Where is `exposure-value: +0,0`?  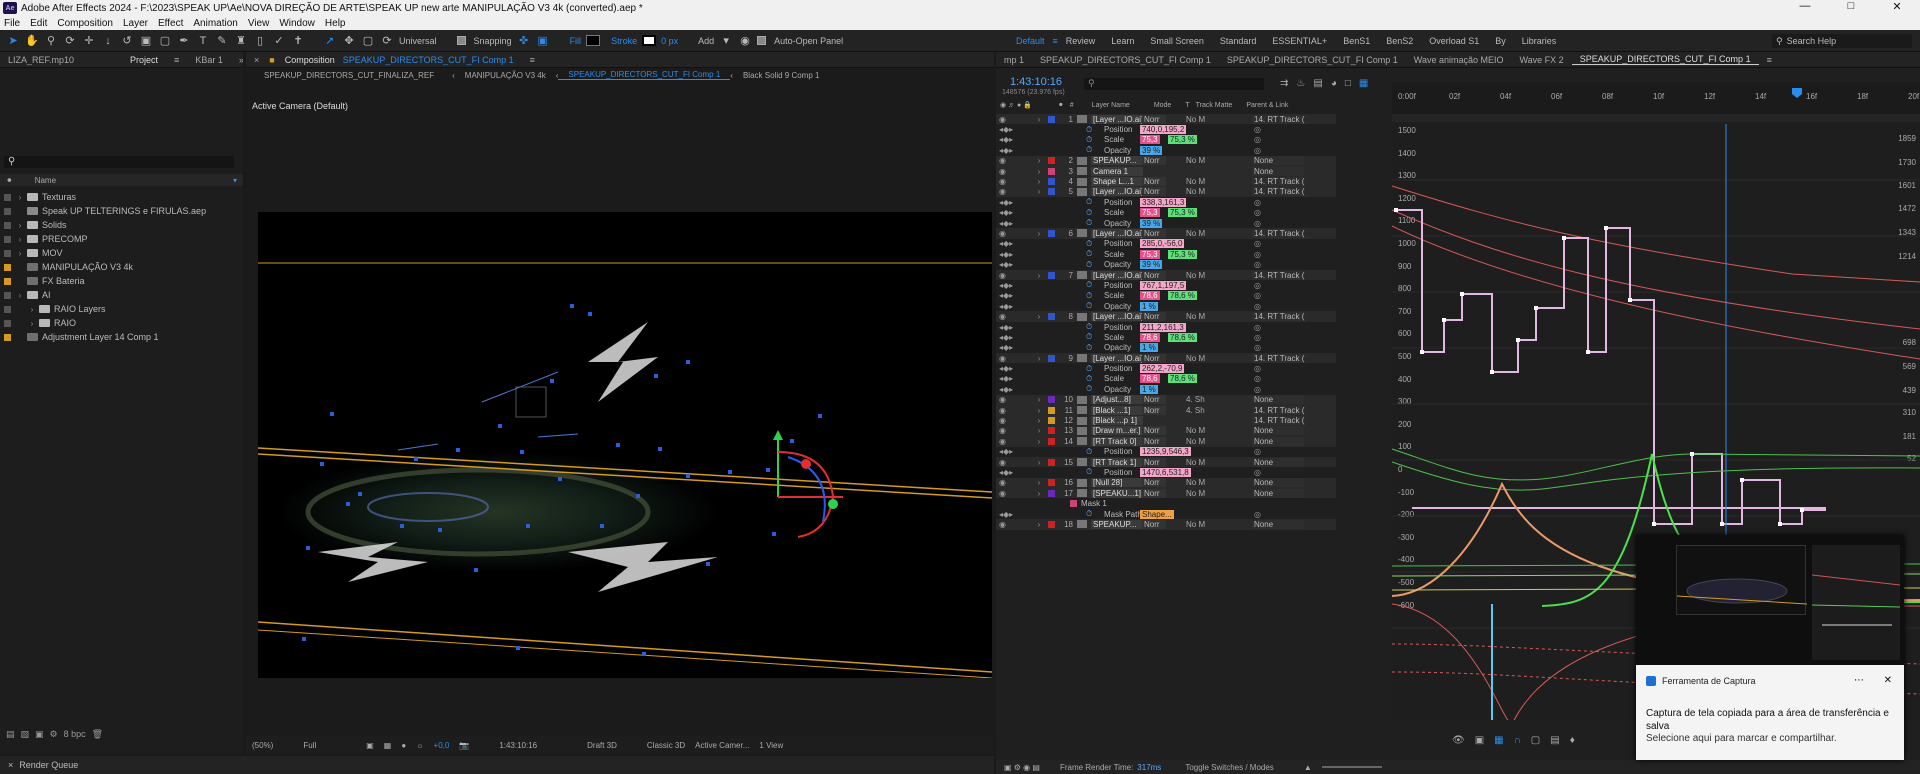
exposure-value: +0,0 is located at coordinates (442, 745).